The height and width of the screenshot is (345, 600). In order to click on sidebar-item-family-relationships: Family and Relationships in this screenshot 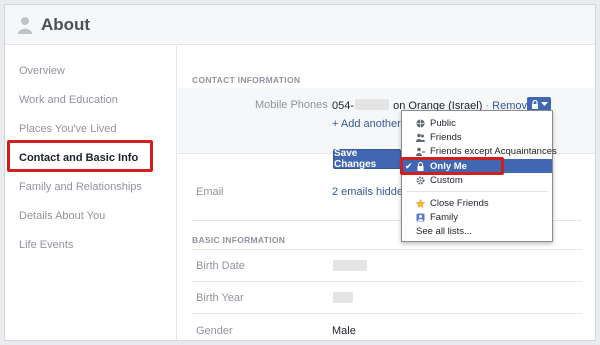, I will do `click(80, 187)`.